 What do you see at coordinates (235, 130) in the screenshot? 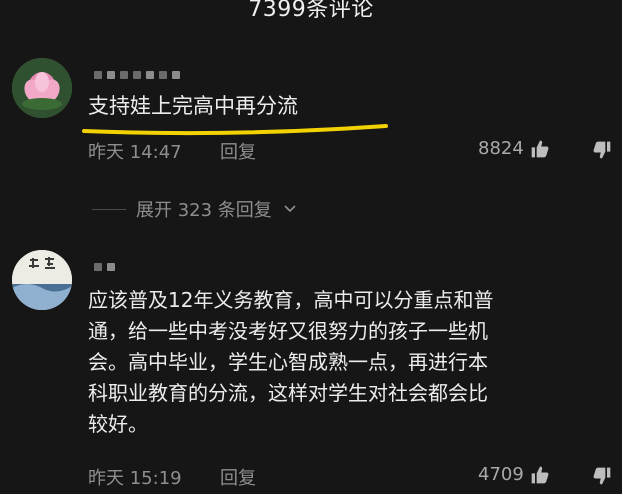
I see `highlight-underline` at bounding box center [235, 130].